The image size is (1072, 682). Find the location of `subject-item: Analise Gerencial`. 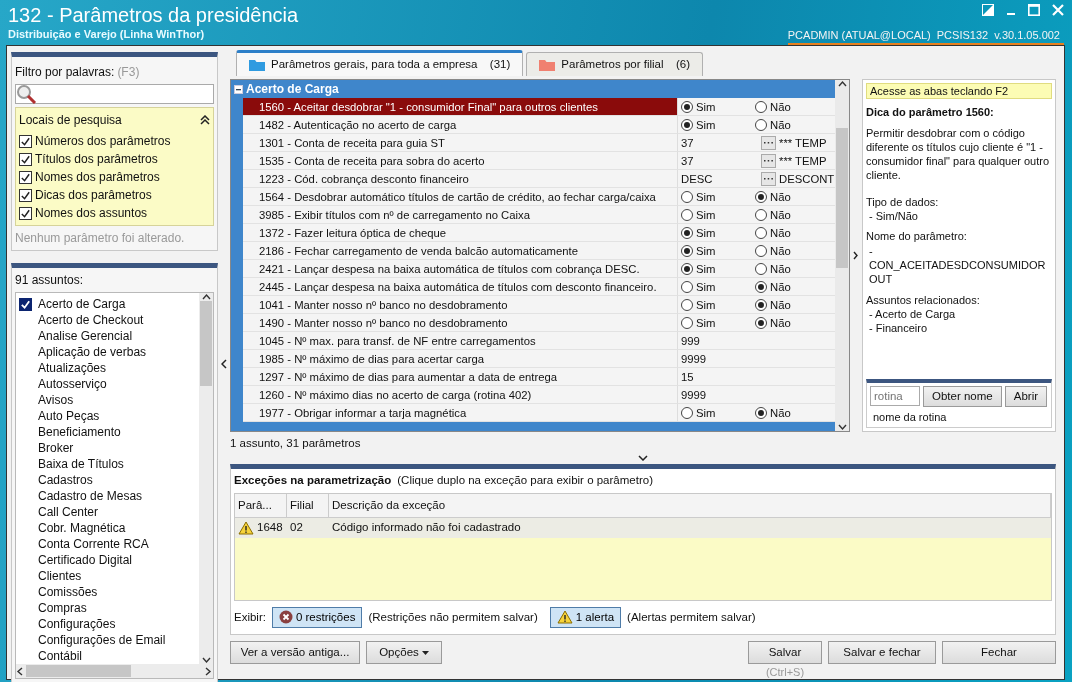

subject-item: Analise Gerencial is located at coordinates (85, 336).